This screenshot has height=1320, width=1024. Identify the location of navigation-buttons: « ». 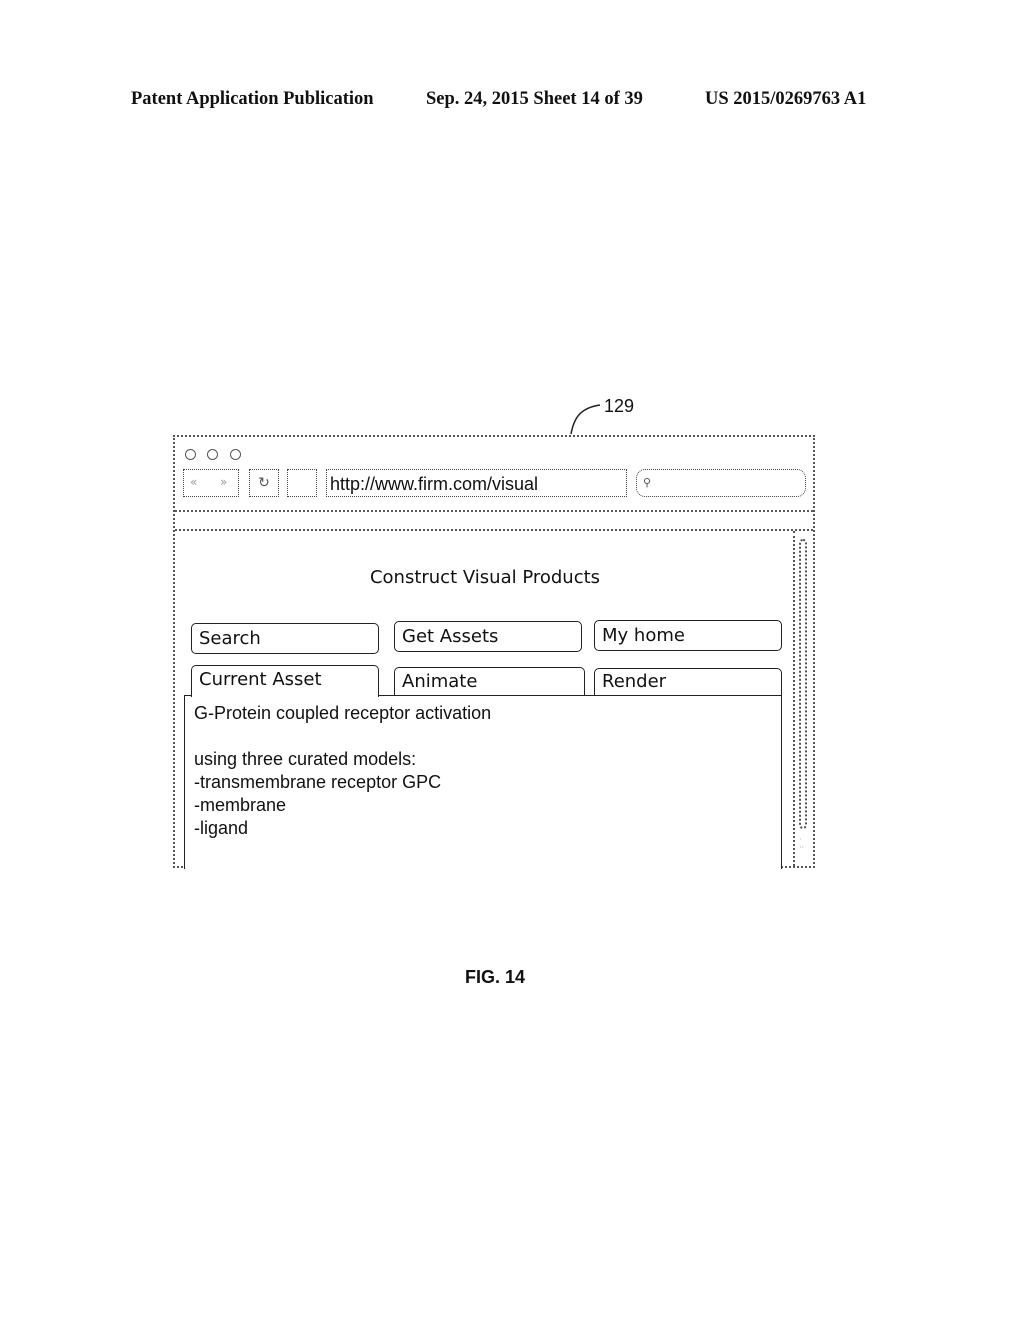
(211, 483).